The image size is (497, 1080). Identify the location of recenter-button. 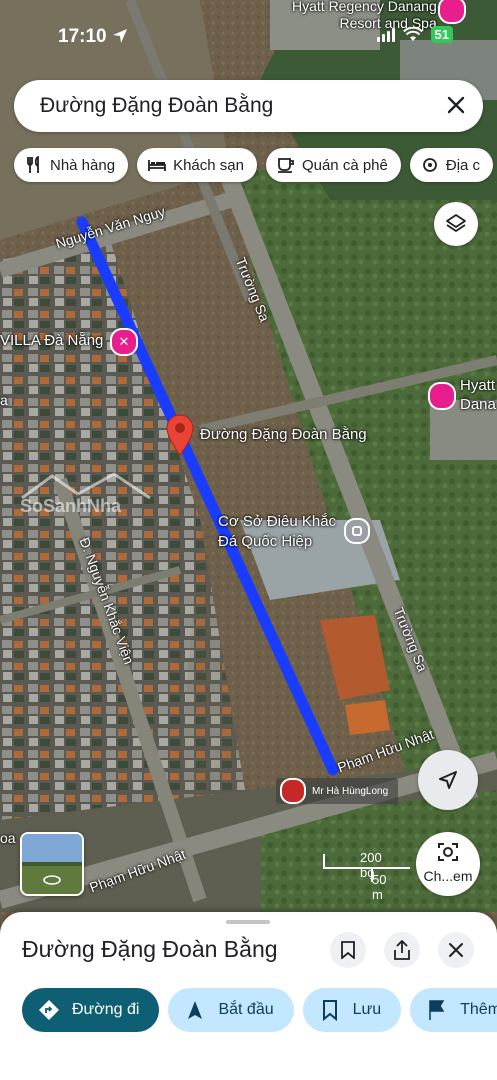
(448, 780).